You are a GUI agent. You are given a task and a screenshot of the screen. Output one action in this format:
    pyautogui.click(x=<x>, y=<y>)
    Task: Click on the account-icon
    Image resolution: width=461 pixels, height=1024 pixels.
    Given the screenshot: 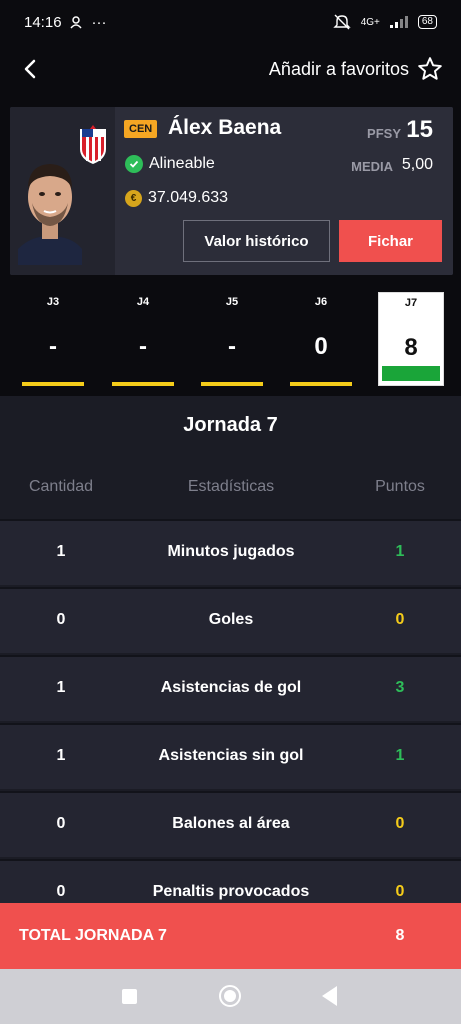 What is the action you would take?
    pyautogui.click(x=75, y=22)
    